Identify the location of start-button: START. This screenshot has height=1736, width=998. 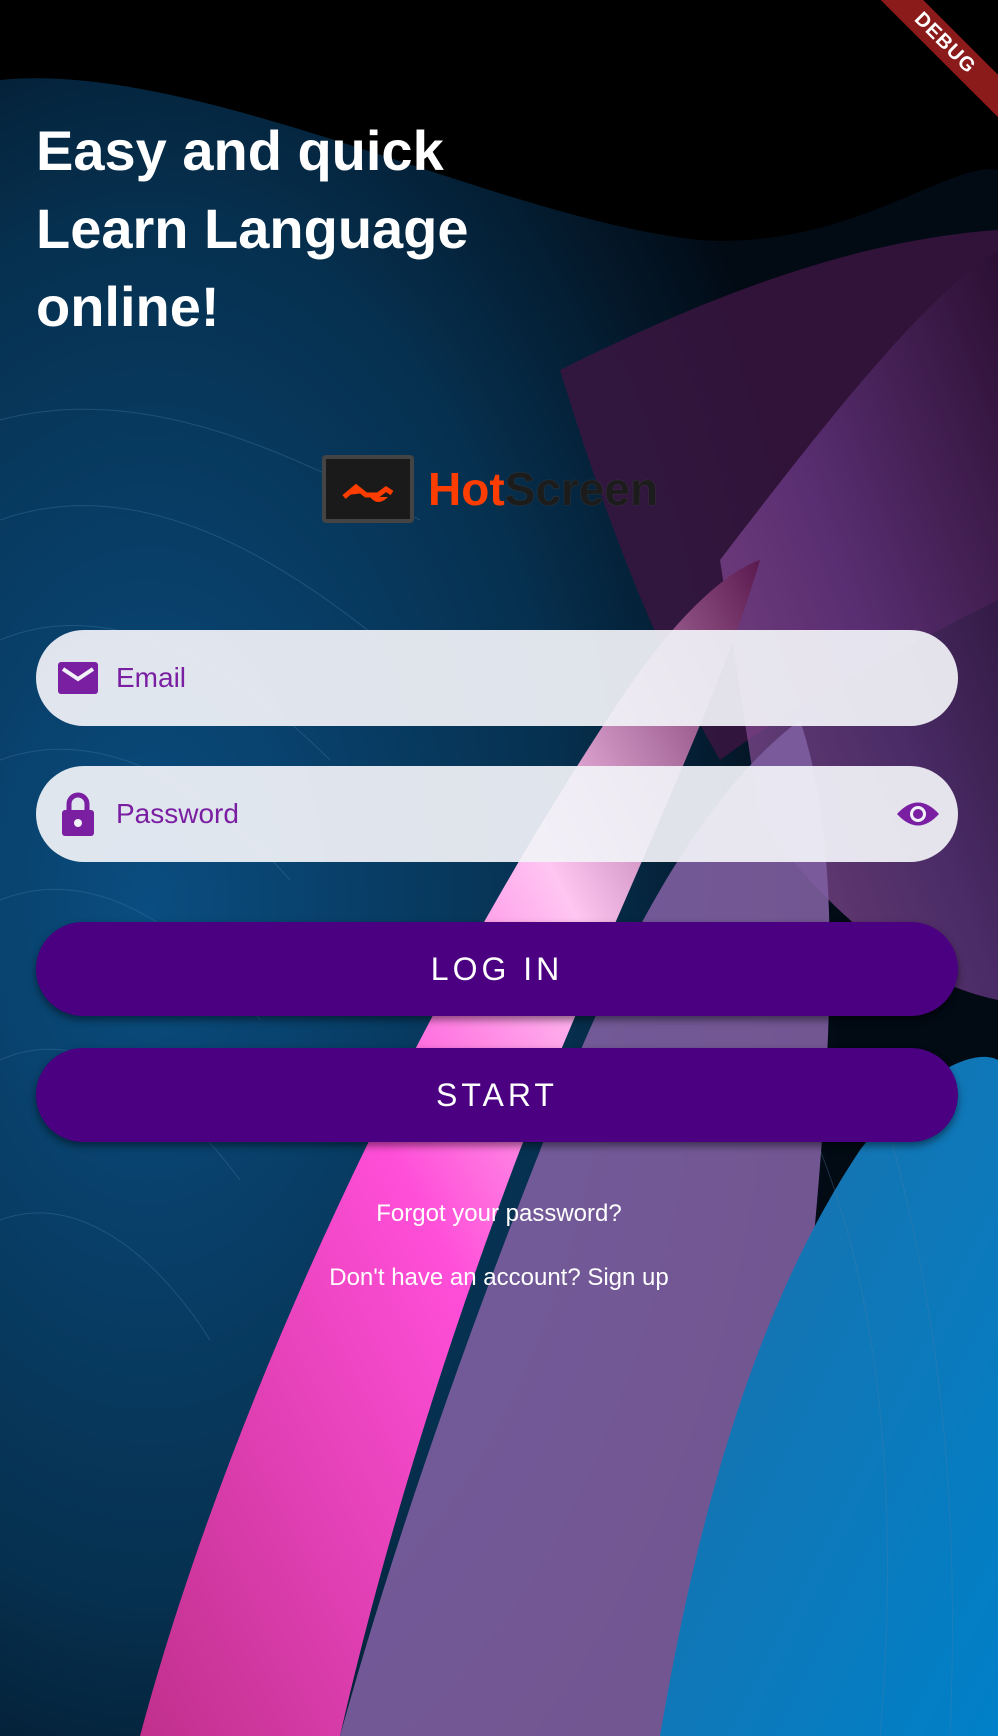
(497, 1095).